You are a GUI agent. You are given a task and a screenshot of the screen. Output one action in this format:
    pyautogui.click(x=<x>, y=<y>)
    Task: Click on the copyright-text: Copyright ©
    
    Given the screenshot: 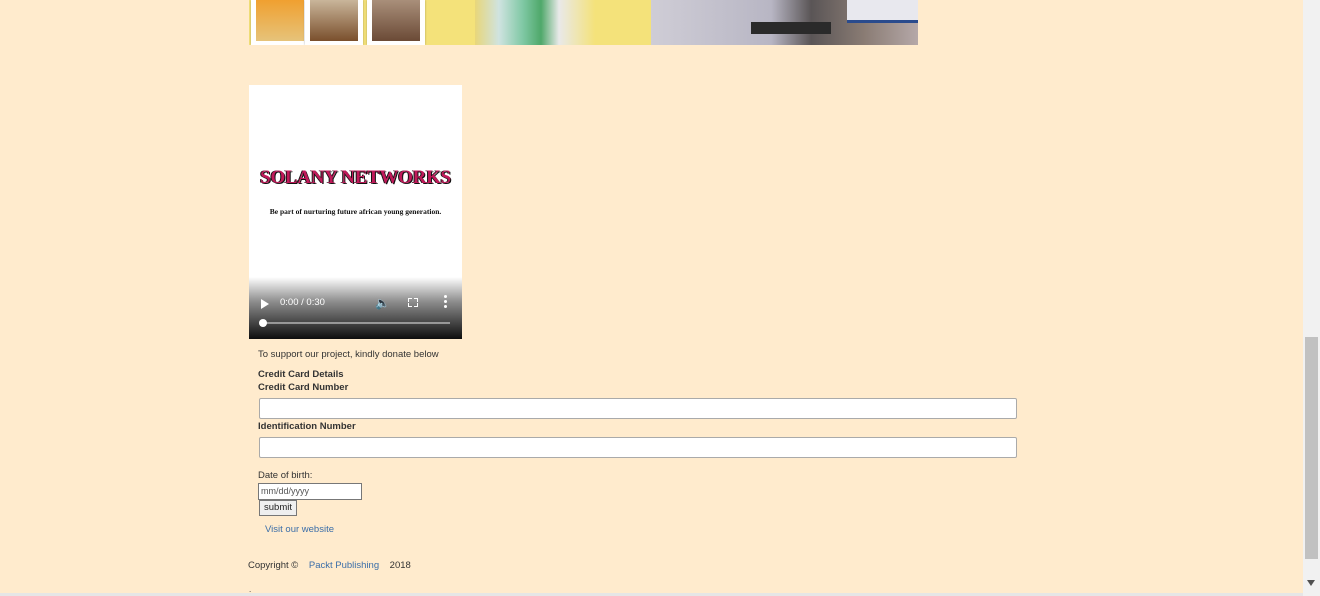 What is the action you would take?
    pyautogui.click(x=273, y=565)
    